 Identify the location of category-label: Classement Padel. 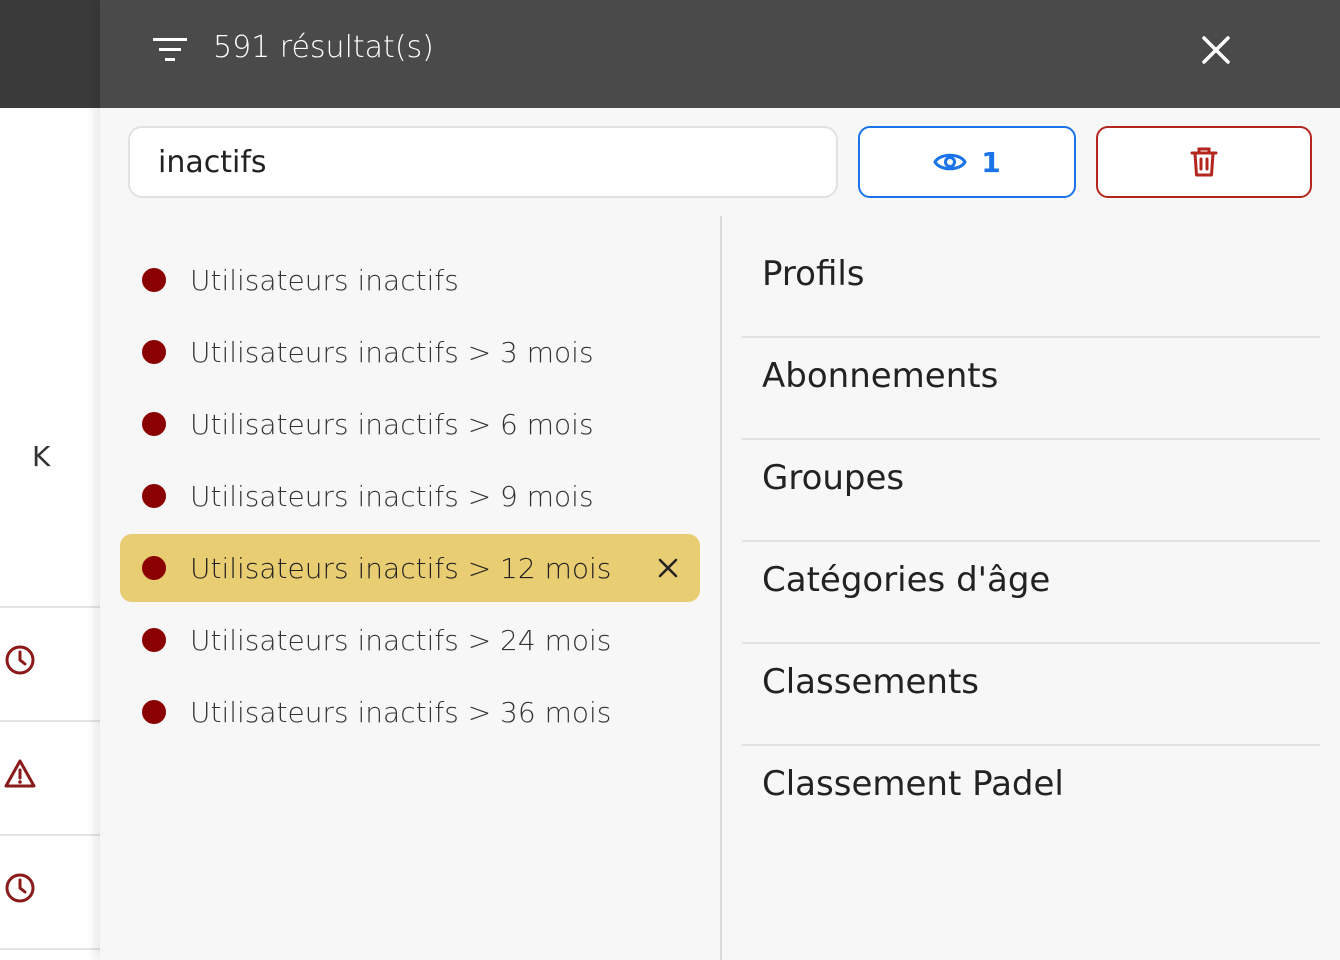
(913, 784).